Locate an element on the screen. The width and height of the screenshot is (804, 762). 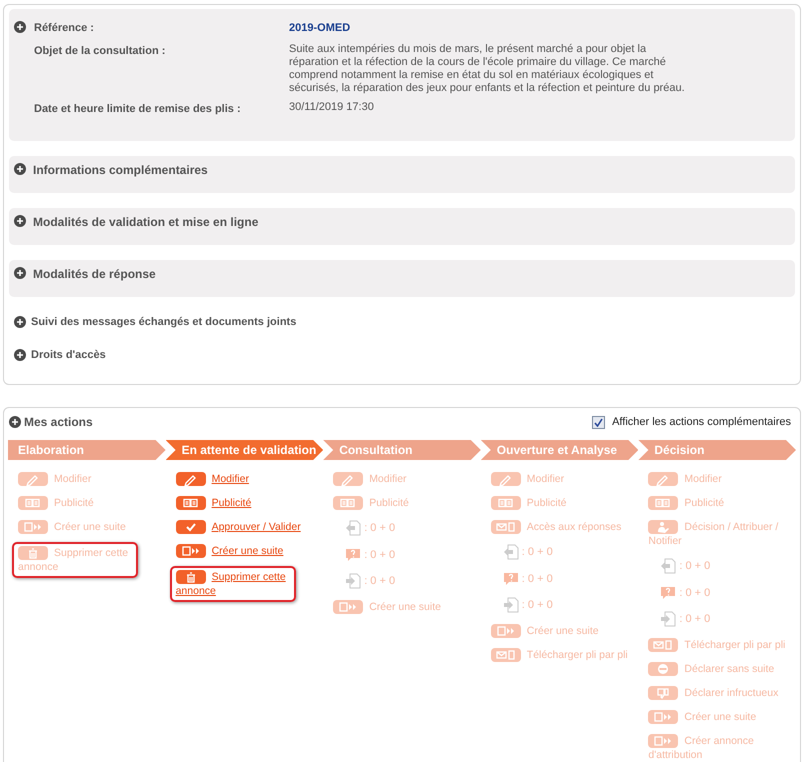
action-link: Déclarer sans suite is located at coordinates (721, 669).